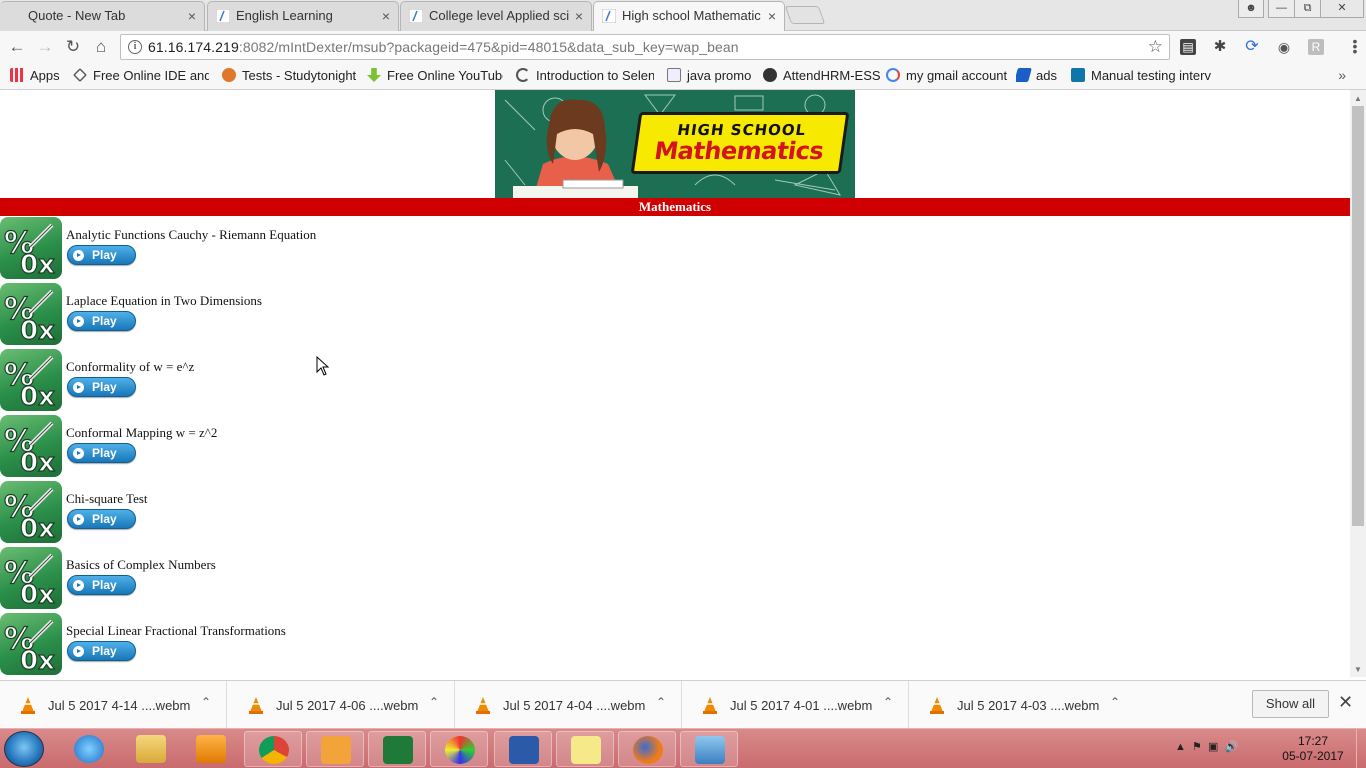 The width and height of the screenshot is (1366, 768). I want to click on minimize-button: —, so click(1281, 9).